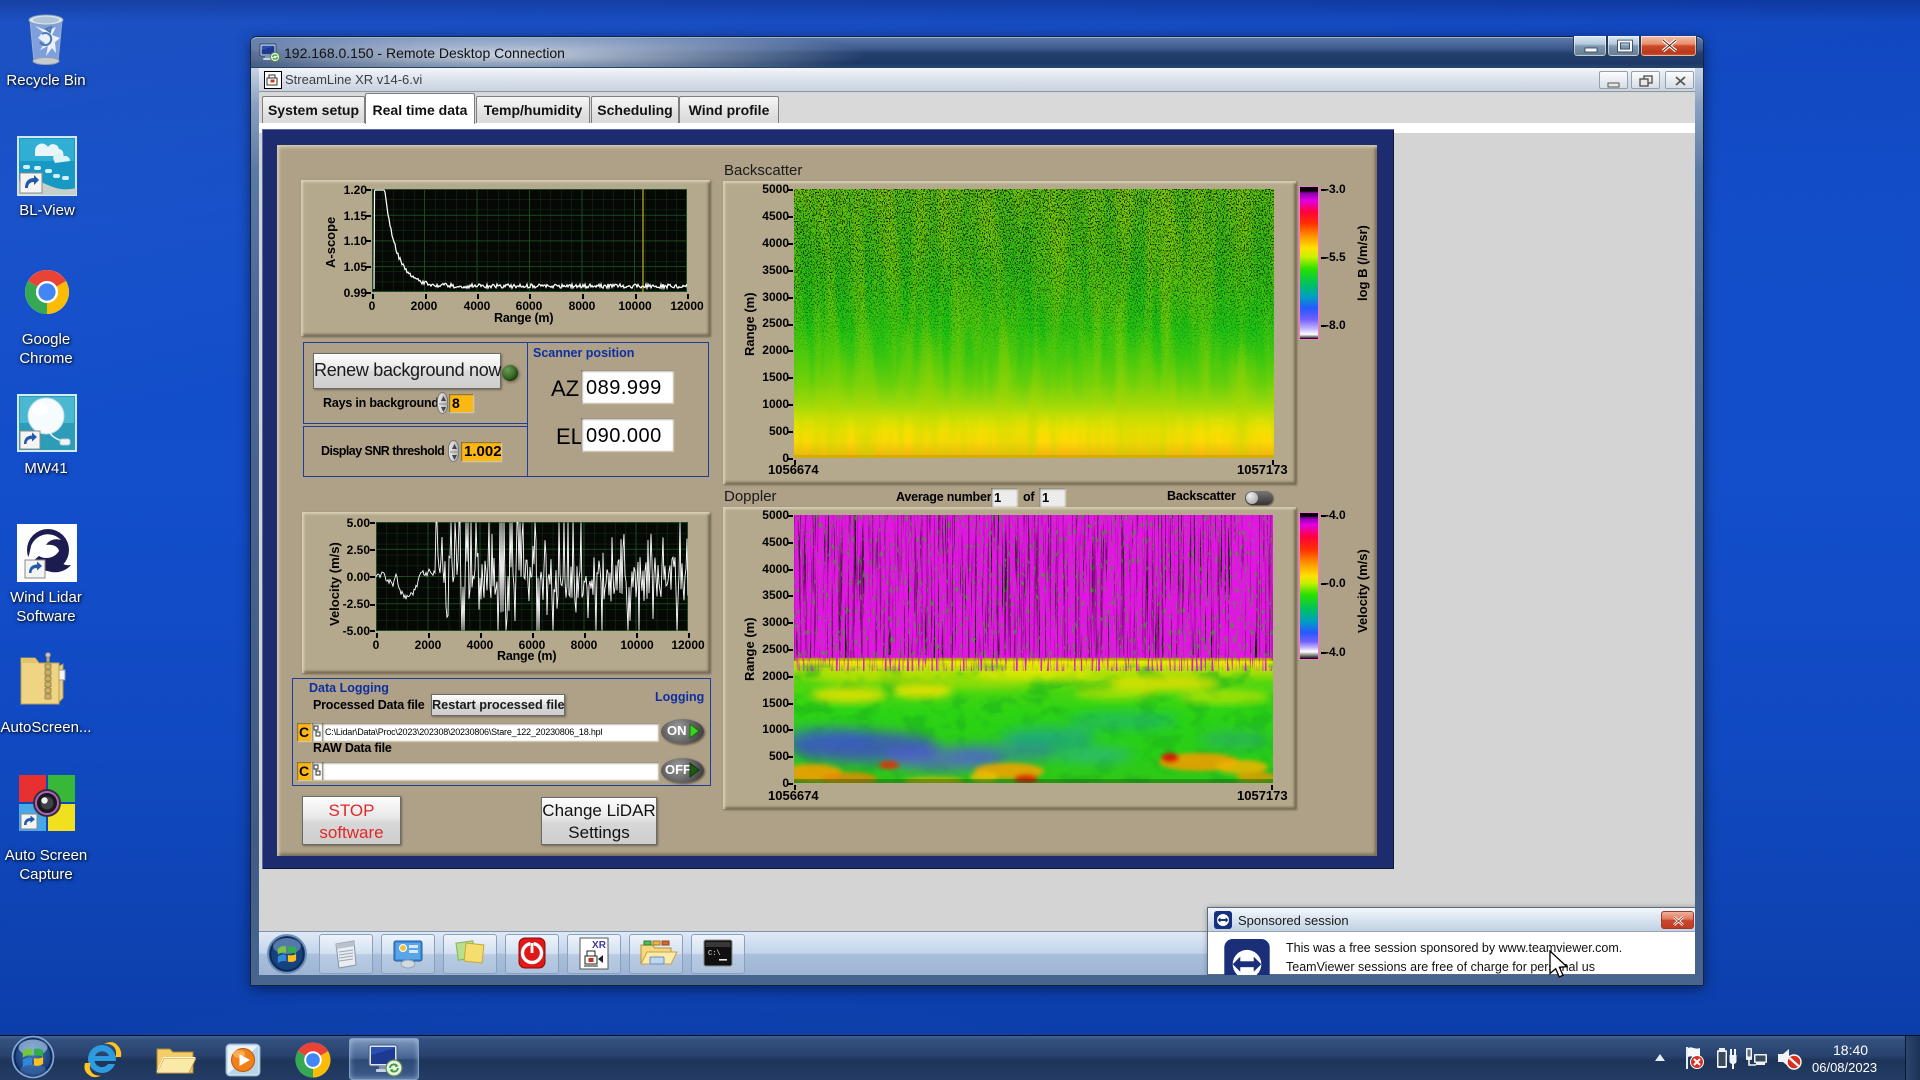 The height and width of the screenshot is (1080, 1920). Describe the element at coordinates (599, 945) in the screenshot. I see `svg-text: XR` at that location.